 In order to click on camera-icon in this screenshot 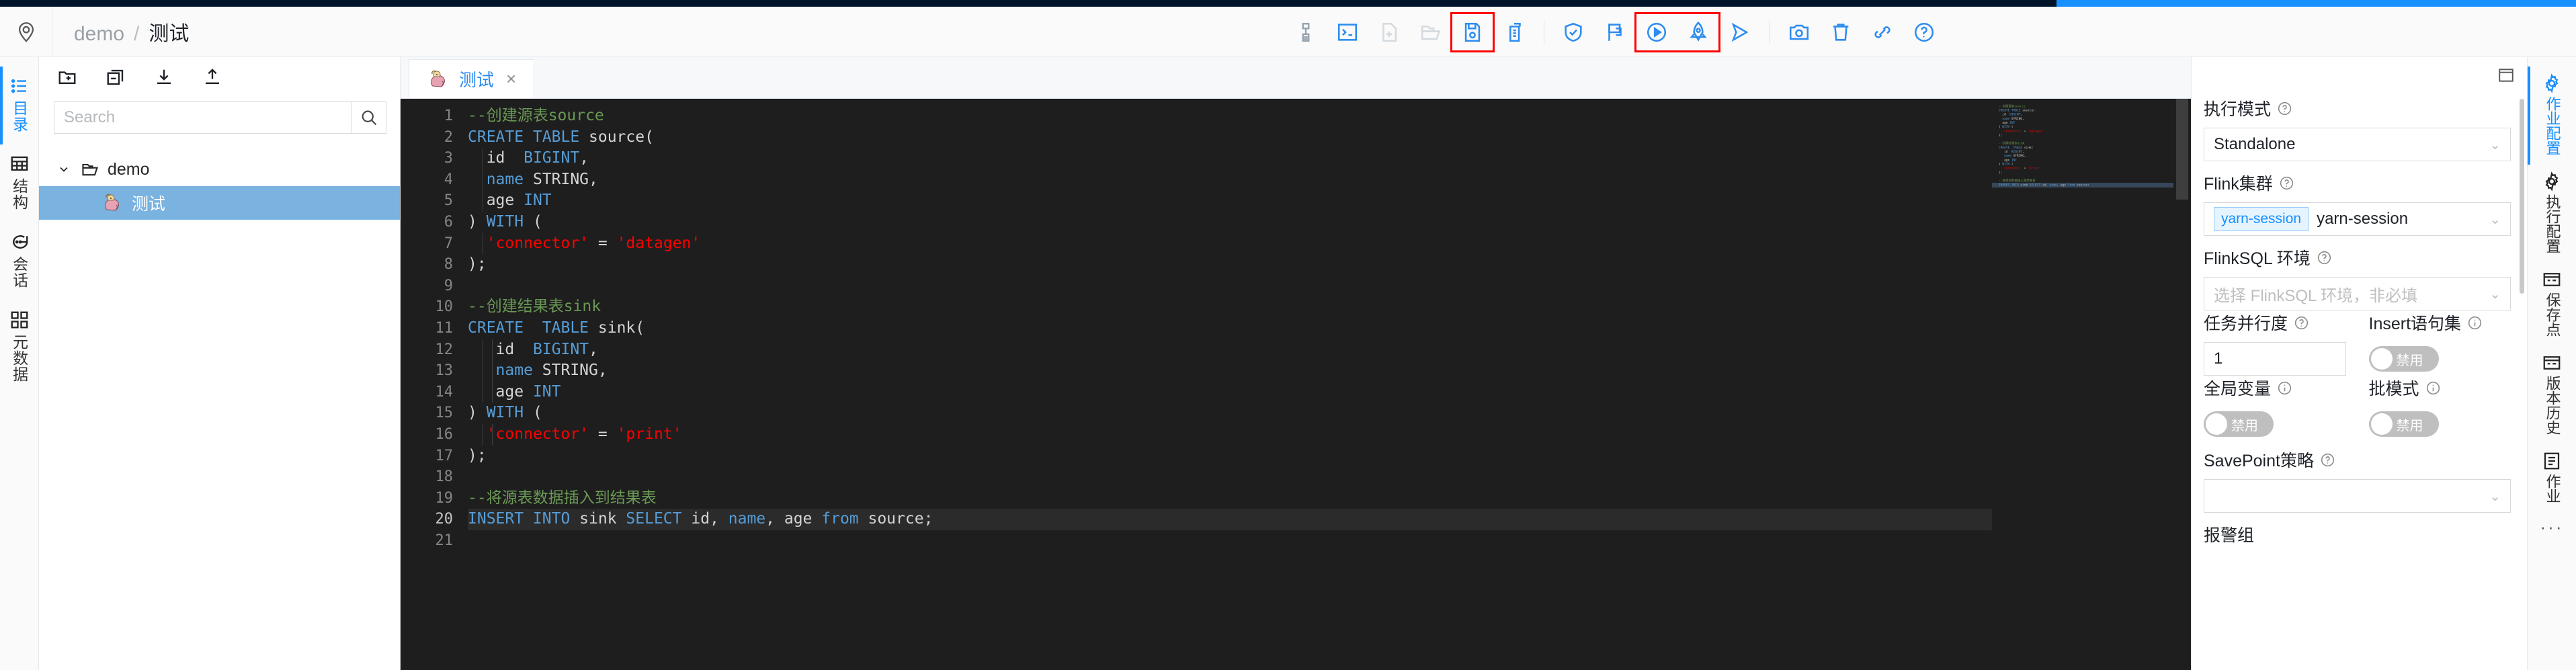, I will do `click(1799, 32)`.